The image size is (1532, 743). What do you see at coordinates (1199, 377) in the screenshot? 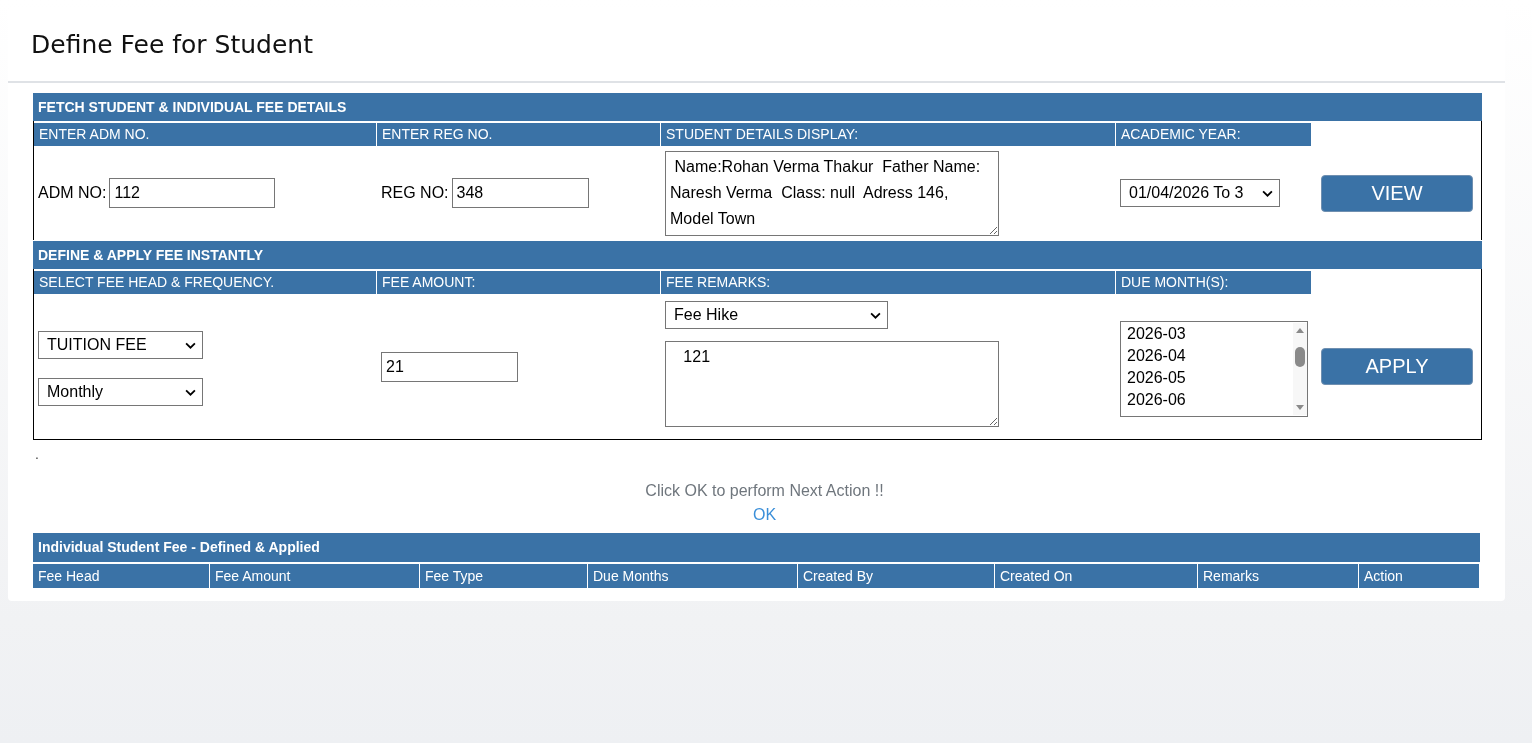
I see `month-option: 2026-05` at bounding box center [1199, 377].